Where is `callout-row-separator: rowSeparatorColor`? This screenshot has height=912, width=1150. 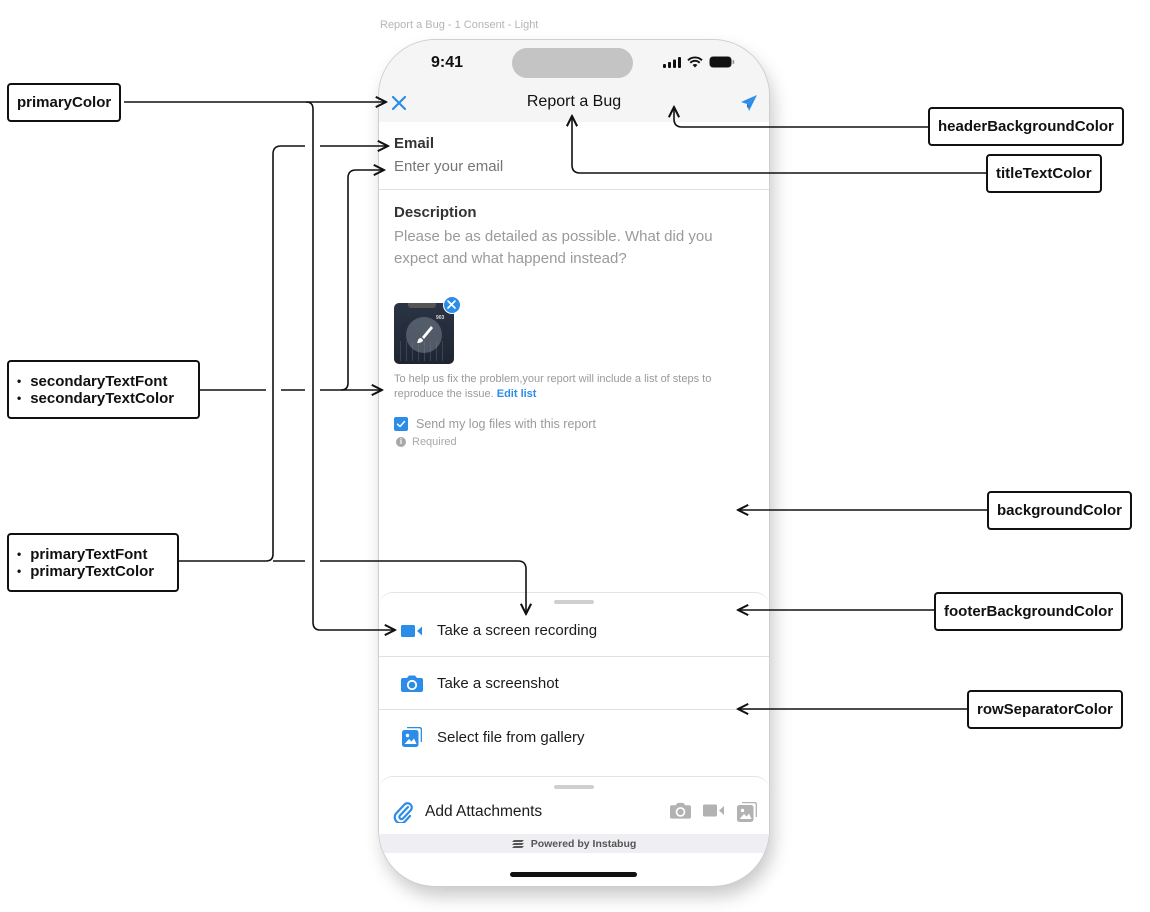 callout-row-separator: rowSeparatorColor is located at coordinates (1045, 709).